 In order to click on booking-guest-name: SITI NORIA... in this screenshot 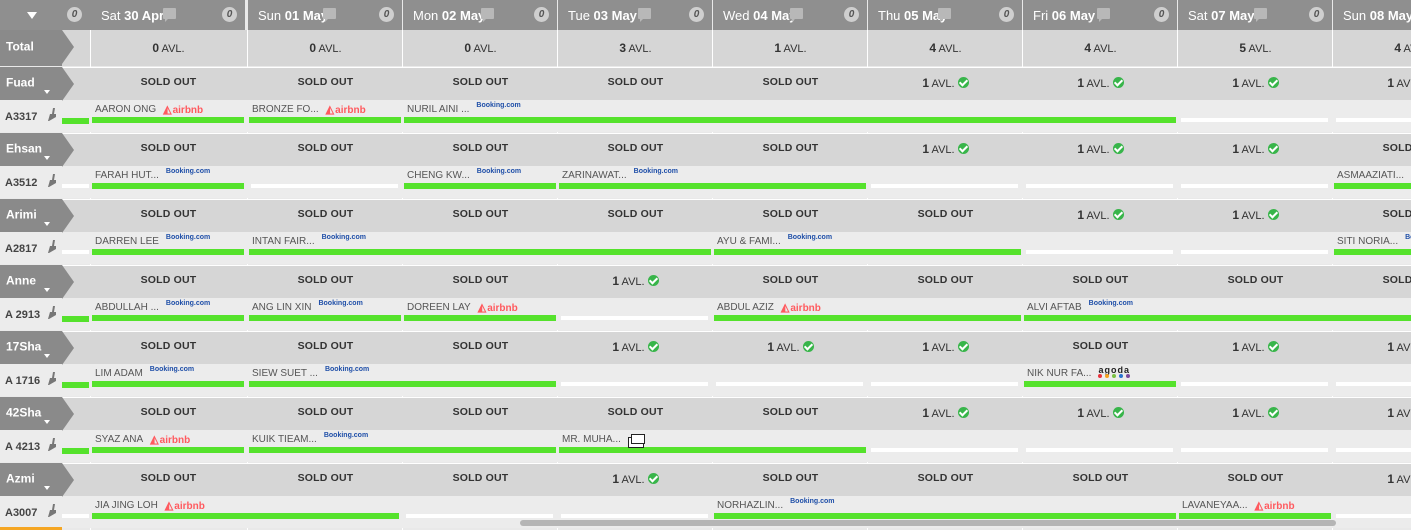, I will do `click(1367, 241)`.